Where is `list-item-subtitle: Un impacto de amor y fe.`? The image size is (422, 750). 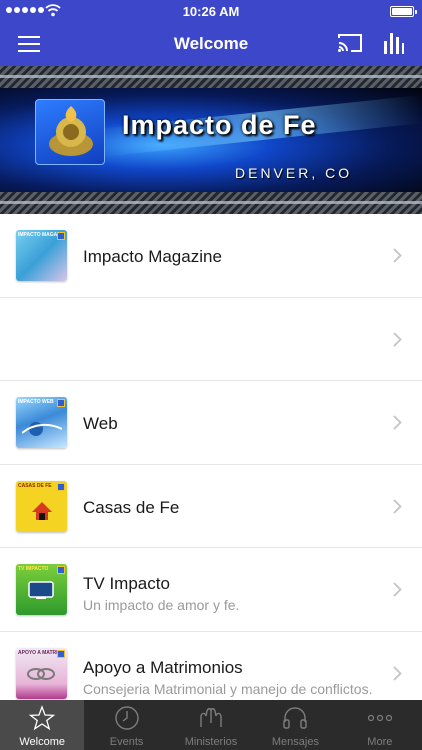 list-item-subtitle: Un impacto de amor y fe. is located at coordinates (161, 605).